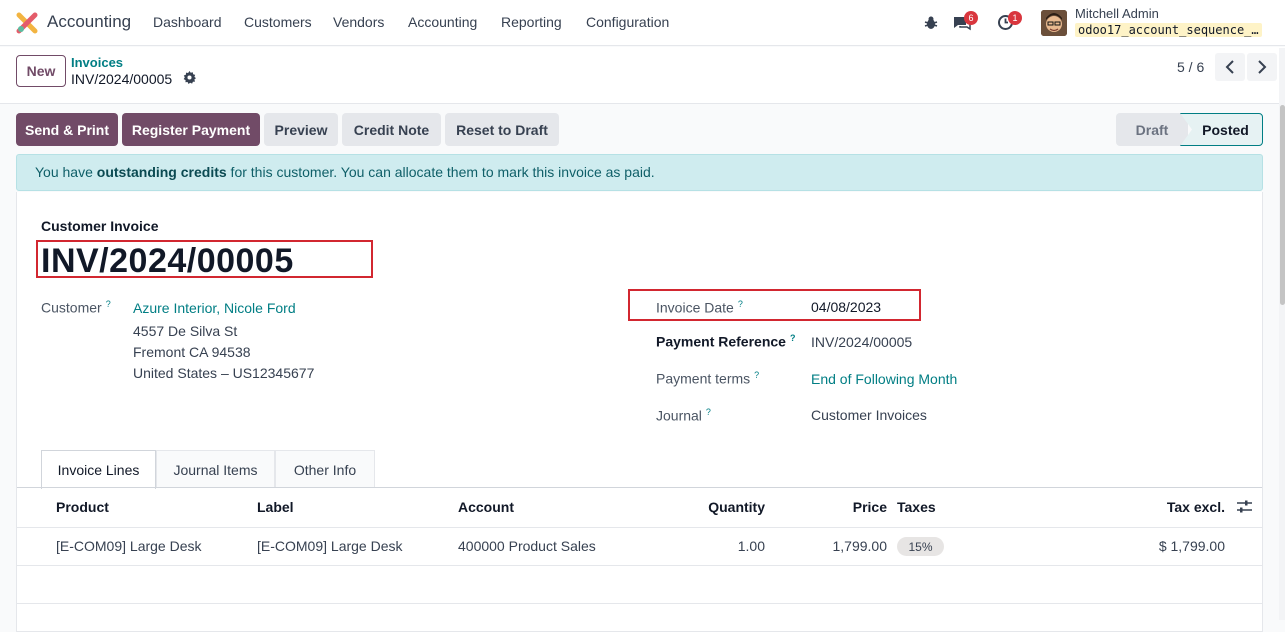 The width and height of the screenshot is (1285, 632). What do you see at coordinates (330, 546) in the screenshot?
I see `row-label: [E-COM09] Large Desk` at bounding box center [330, 546].